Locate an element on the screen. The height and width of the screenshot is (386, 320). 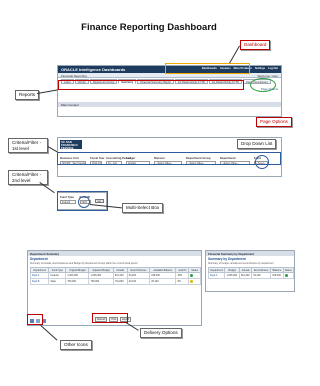
table-cell: 812,400 is located at coordinates (245, 275).